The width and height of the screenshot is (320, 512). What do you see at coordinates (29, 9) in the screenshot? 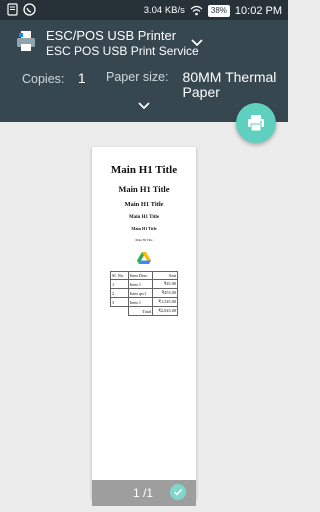
I see `whatsapp-icon` at bounding box center [29, 9].